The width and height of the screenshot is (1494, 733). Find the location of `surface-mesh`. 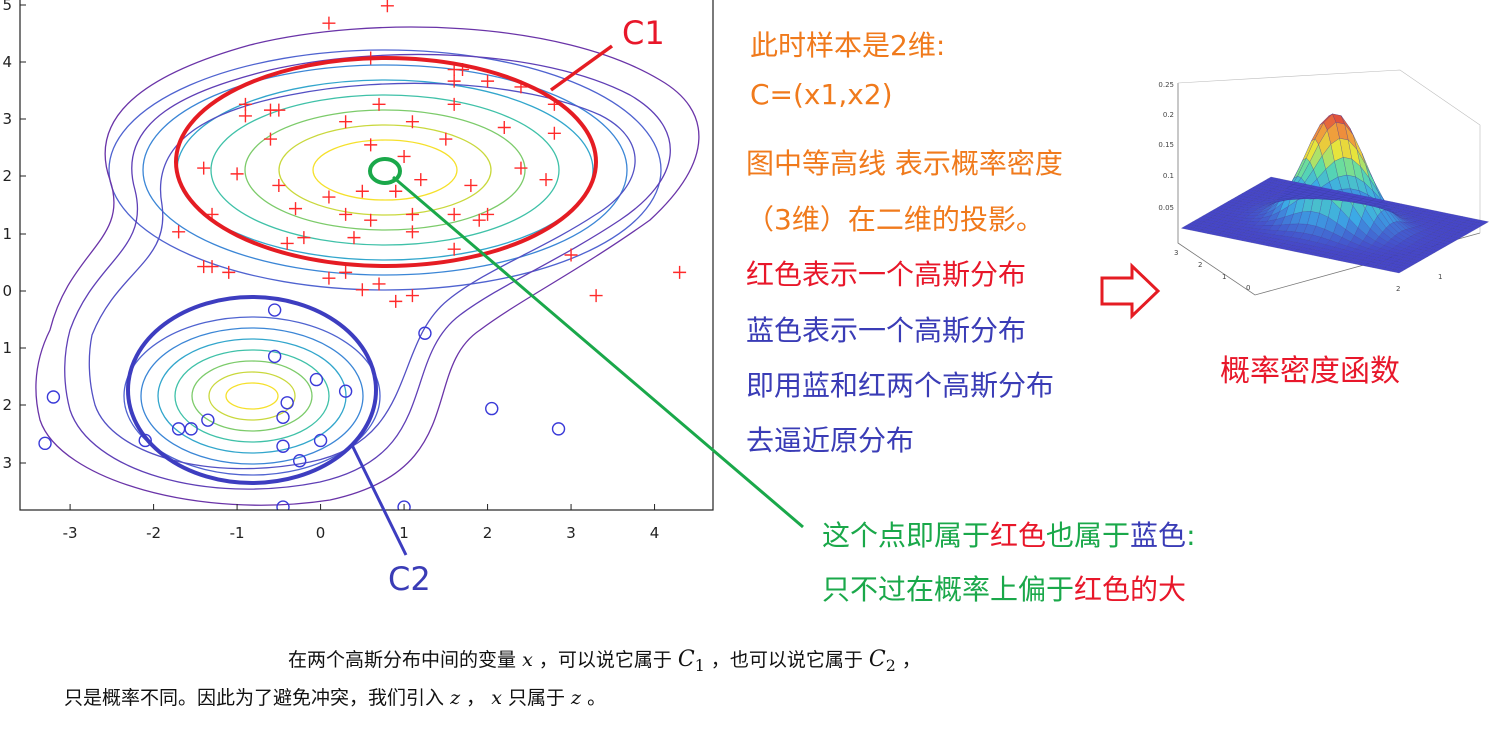

surface-mesh is located at coordinates (1335, 193).